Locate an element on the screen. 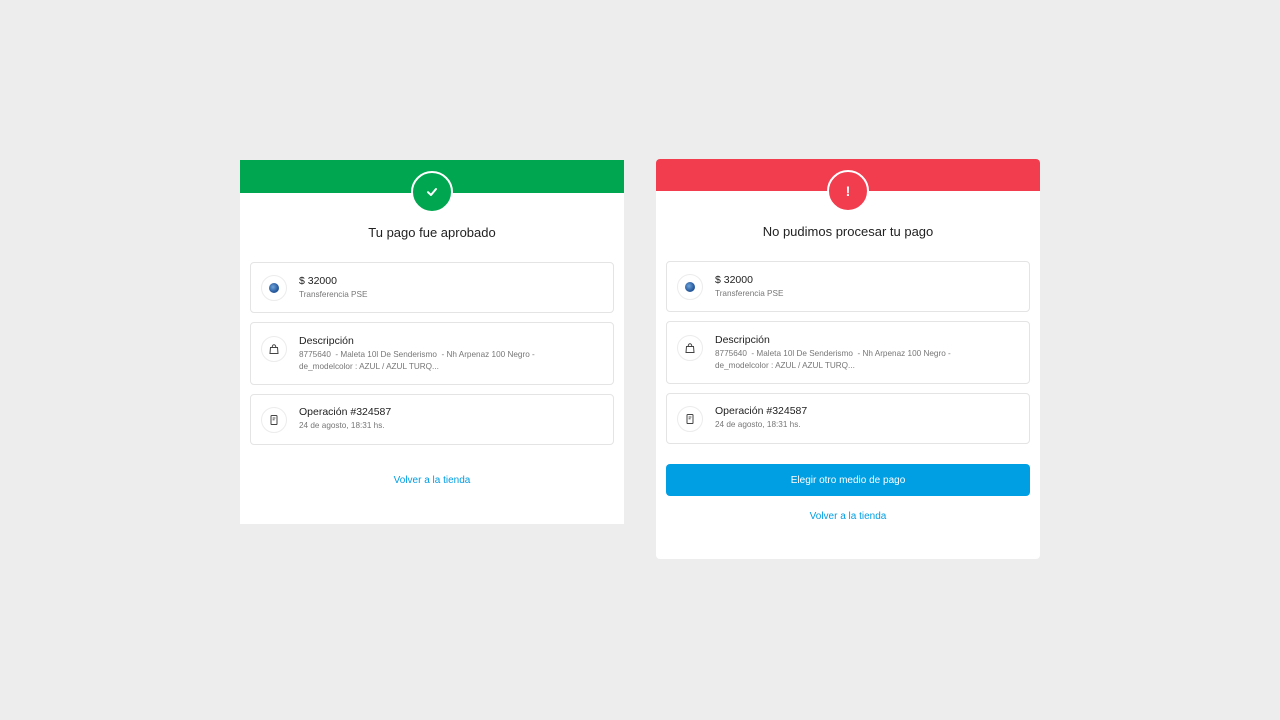 Image resolution: width=1280 pixels, height=720 pixels. error-header-bar: ! is located at coordinates (848, 185).